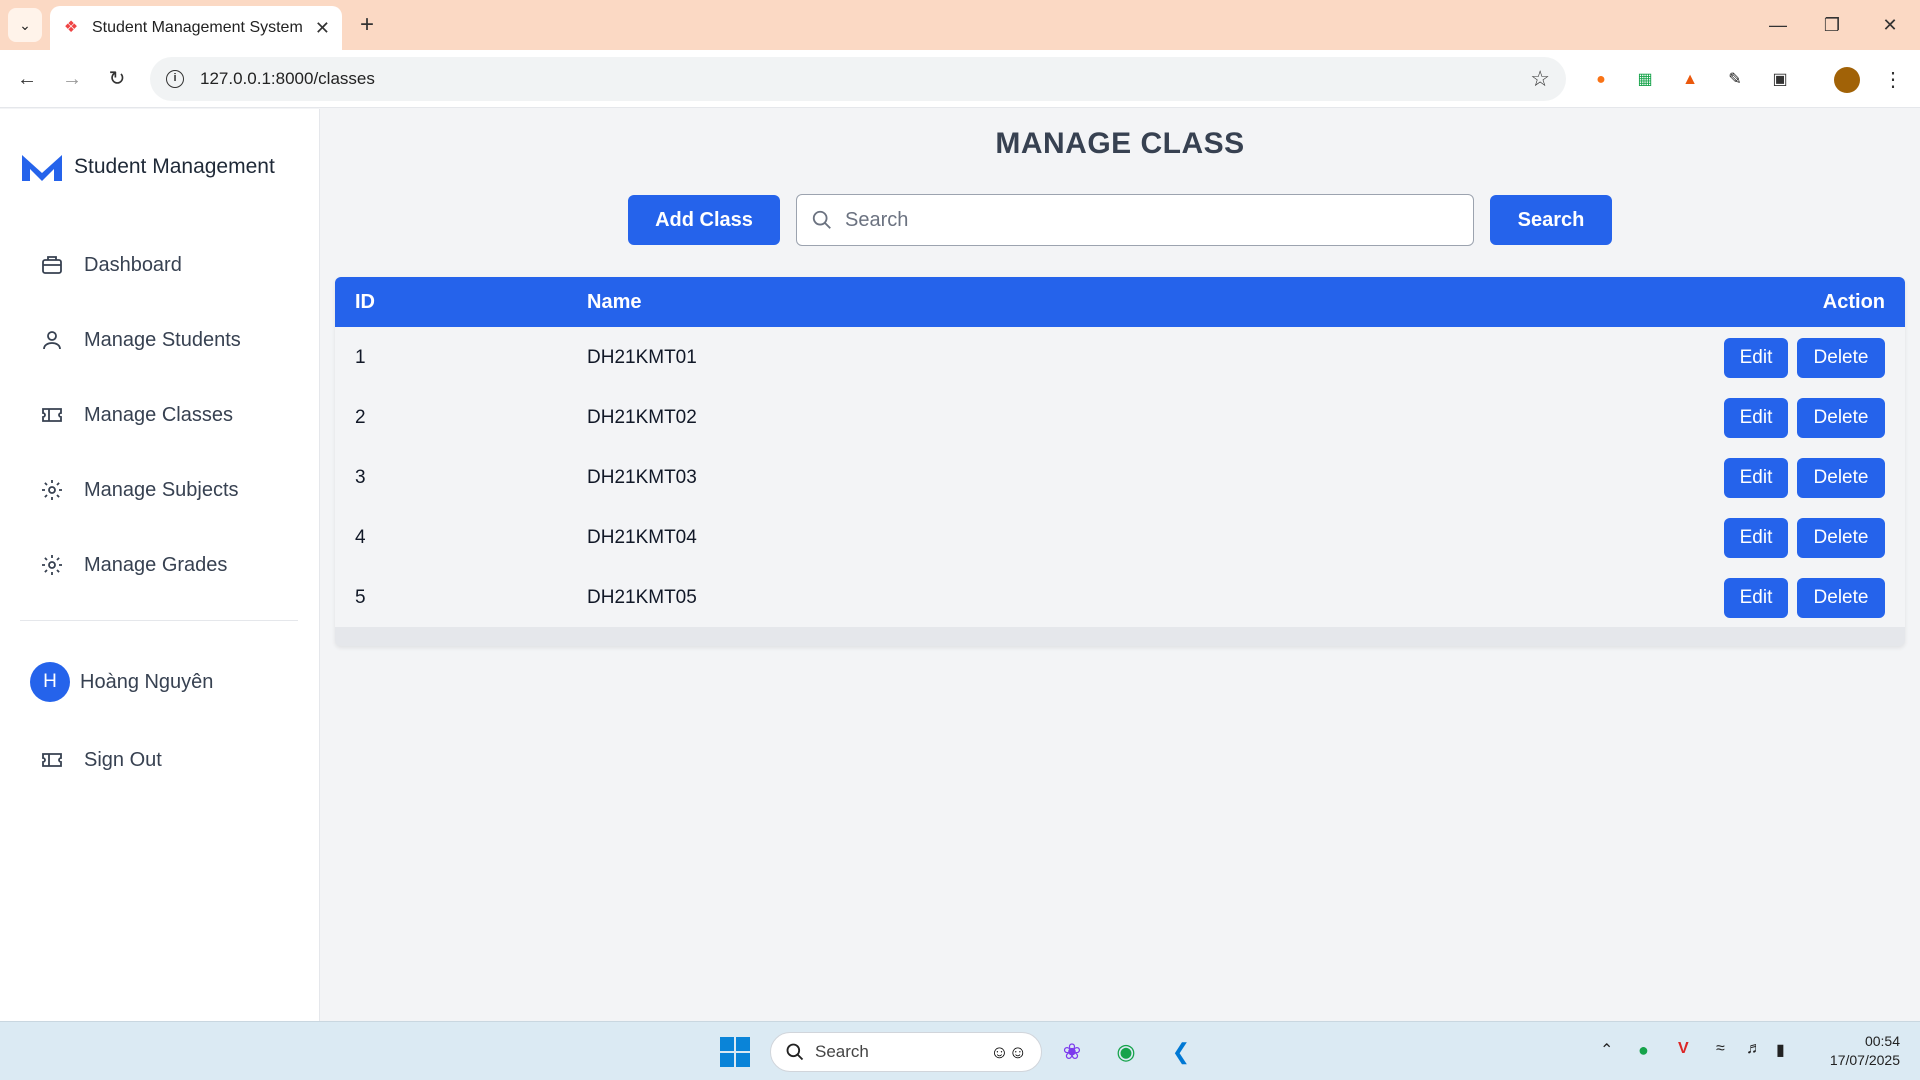  I want to click on tab-title: Student Management System, so click(197, 27).